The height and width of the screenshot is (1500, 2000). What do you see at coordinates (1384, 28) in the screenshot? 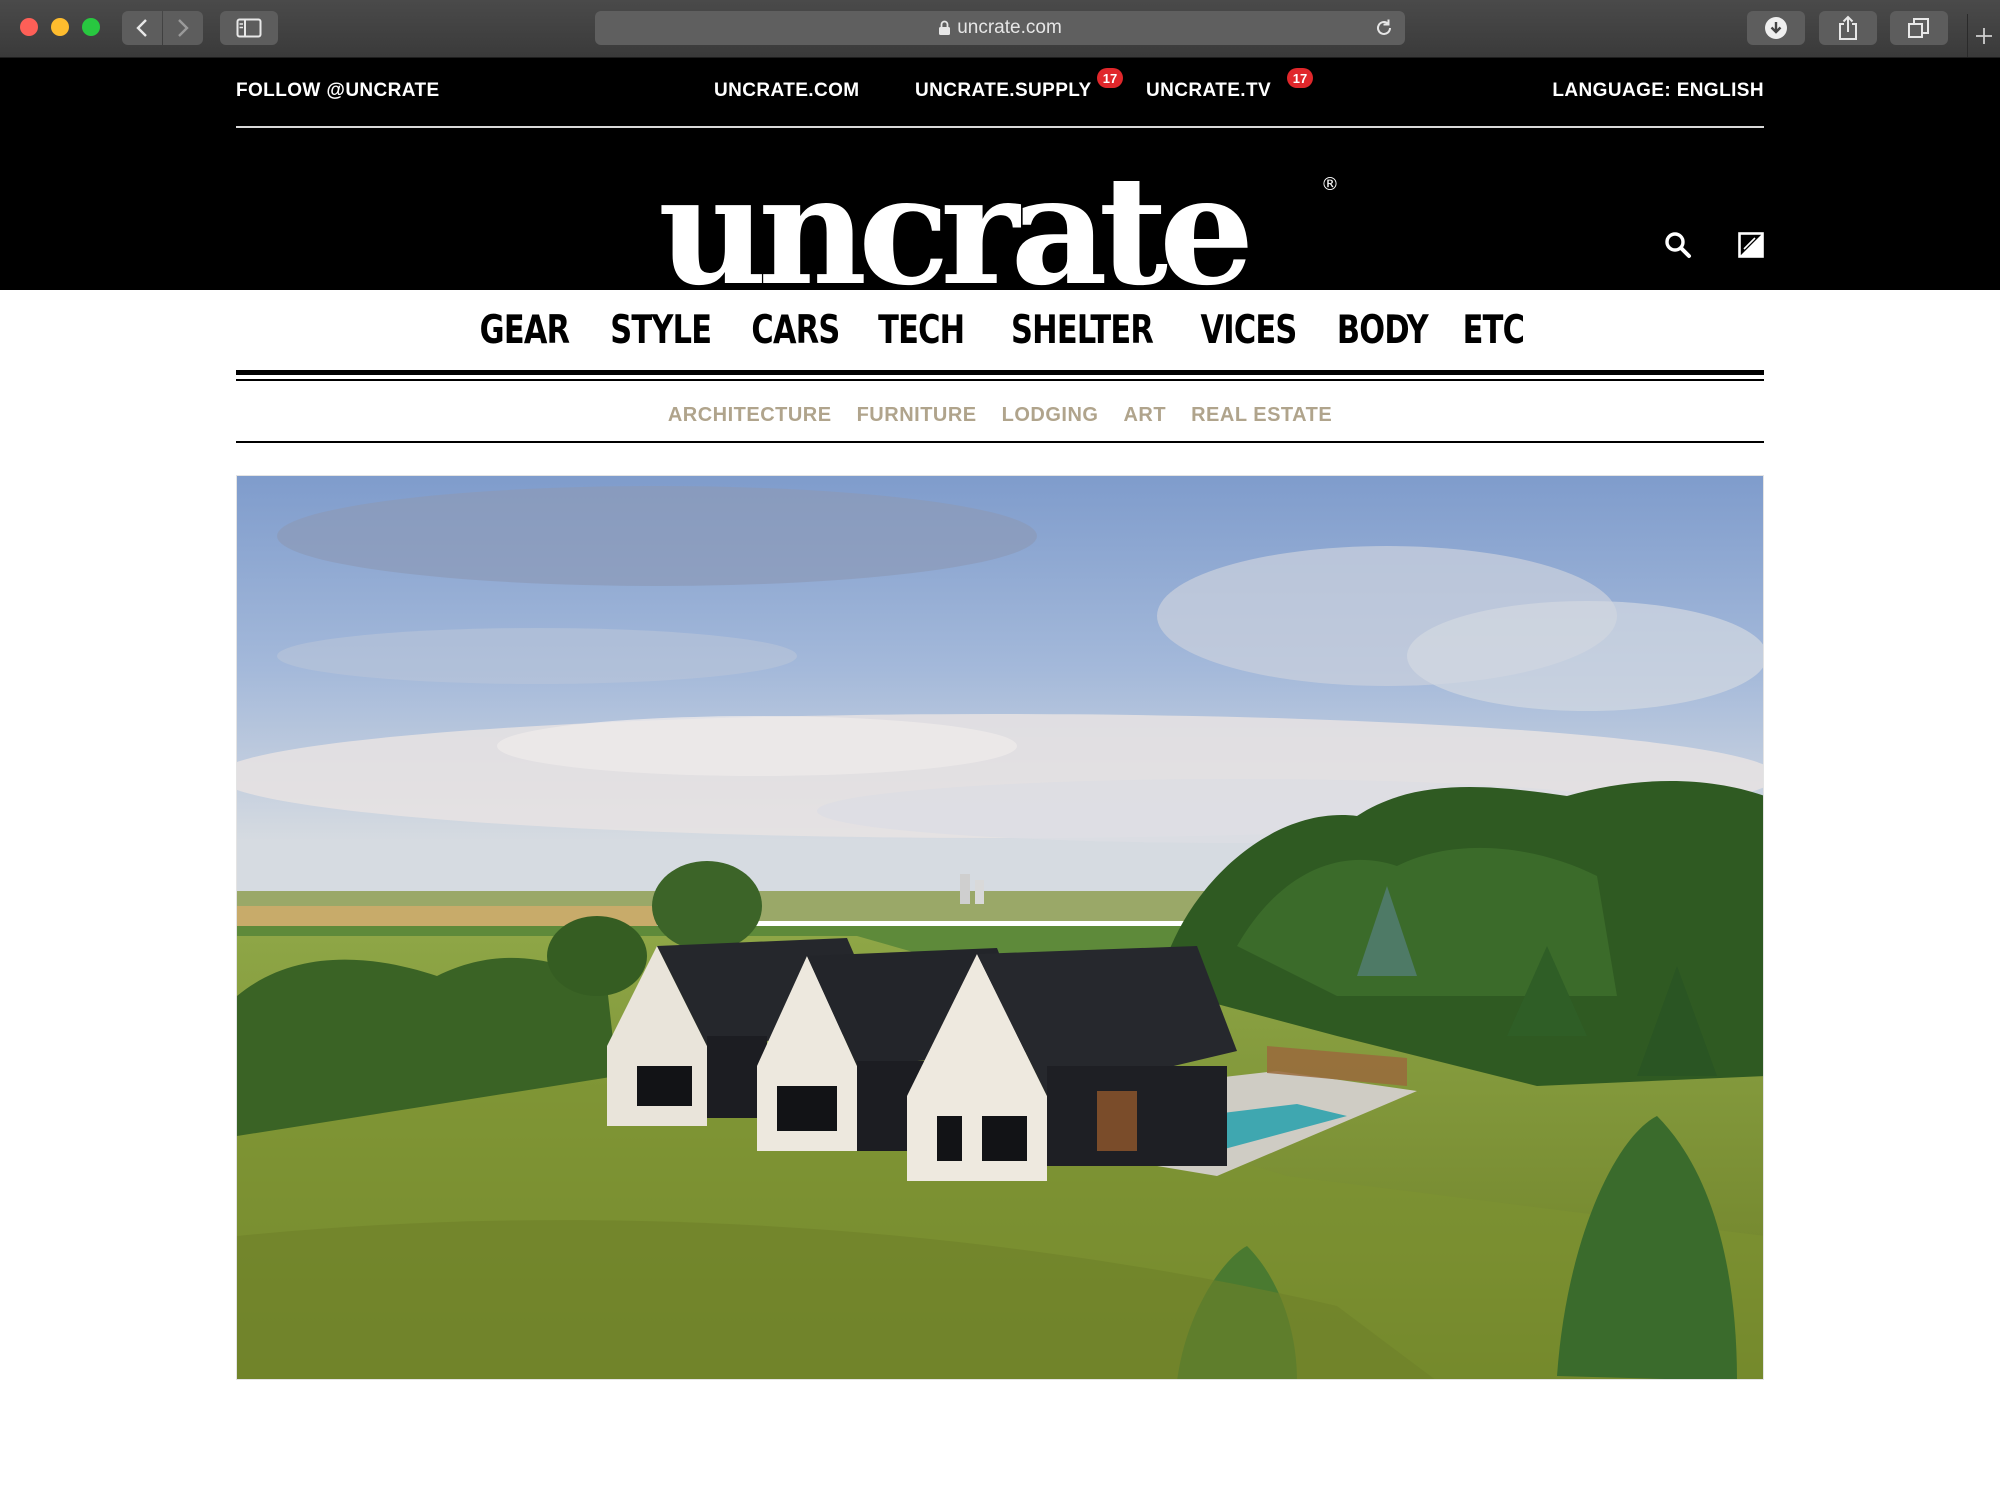
I see `reload-icon` at bounding box center [1384, 28].